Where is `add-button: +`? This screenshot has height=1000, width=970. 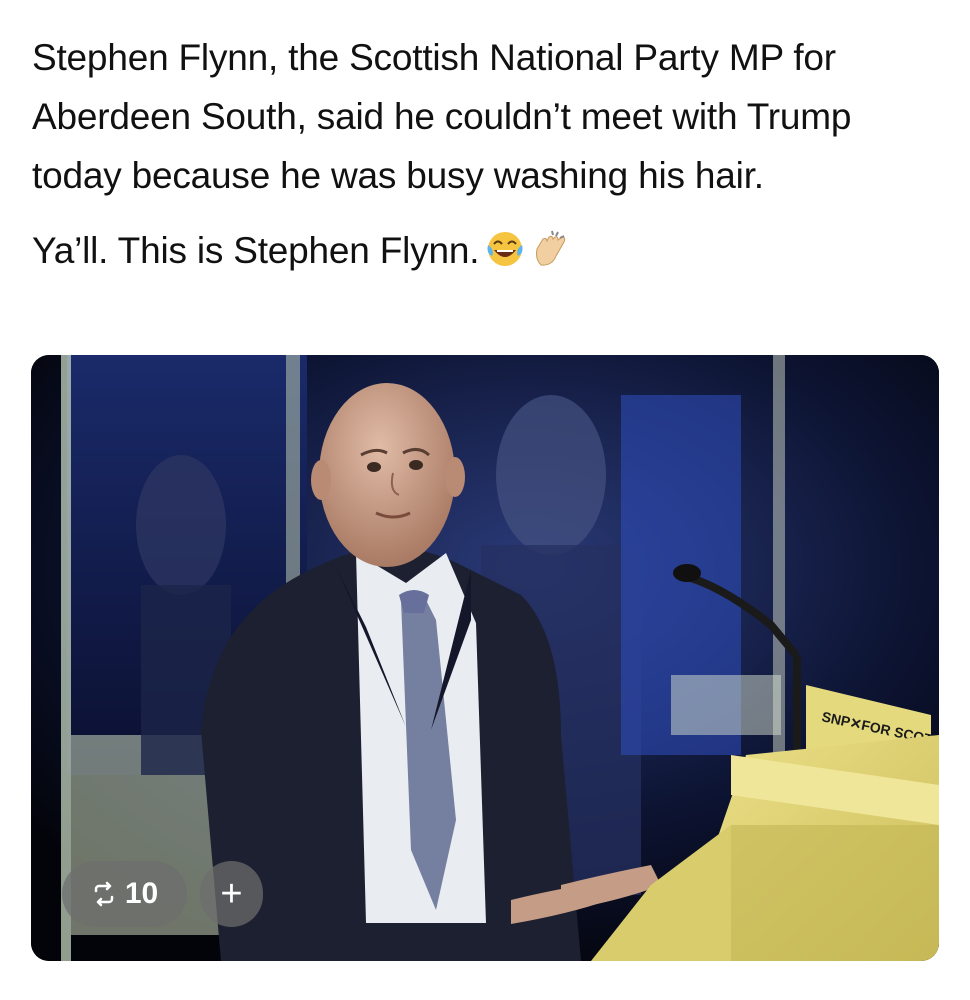
add-button: + is located at coordinates (231, 894).